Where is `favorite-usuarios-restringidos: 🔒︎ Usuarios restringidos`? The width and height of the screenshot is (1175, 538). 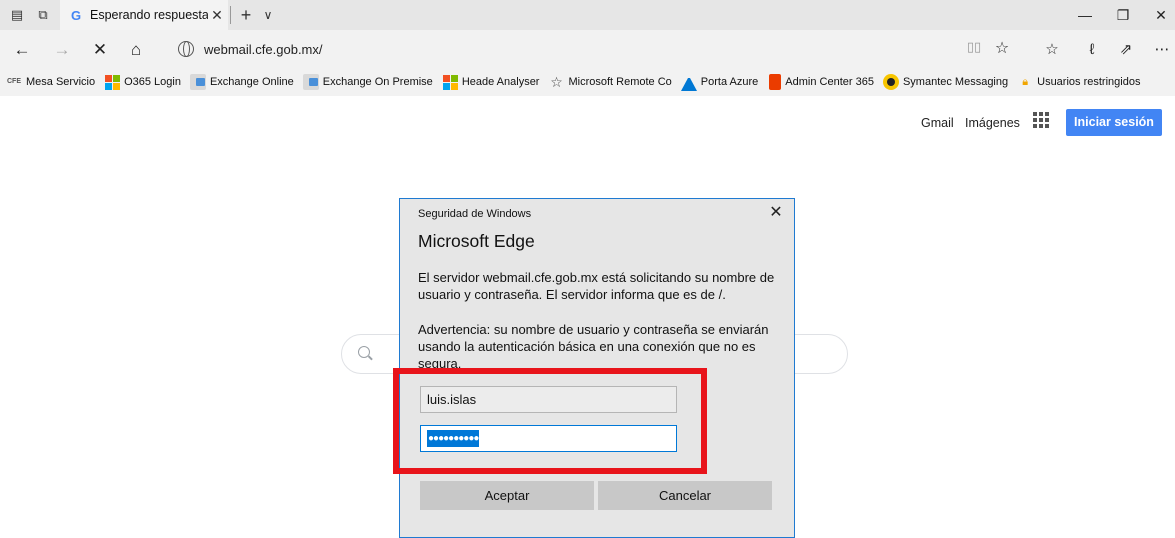 favorite-usuarios-restringidos: 🔒︎ Usuarios restringidos is located at coordinates (1078, 82).